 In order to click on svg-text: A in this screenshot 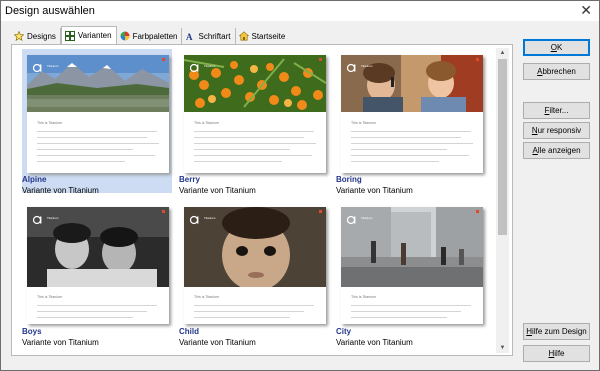, I will do `click(189, 36)`.